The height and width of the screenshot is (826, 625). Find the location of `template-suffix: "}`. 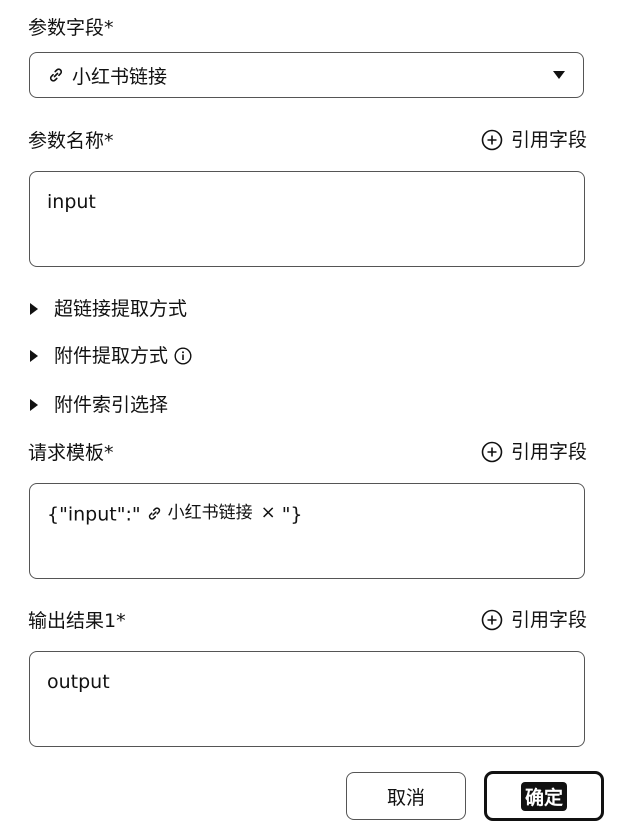

template-suffix: "} is located at coordinates (292, 514).